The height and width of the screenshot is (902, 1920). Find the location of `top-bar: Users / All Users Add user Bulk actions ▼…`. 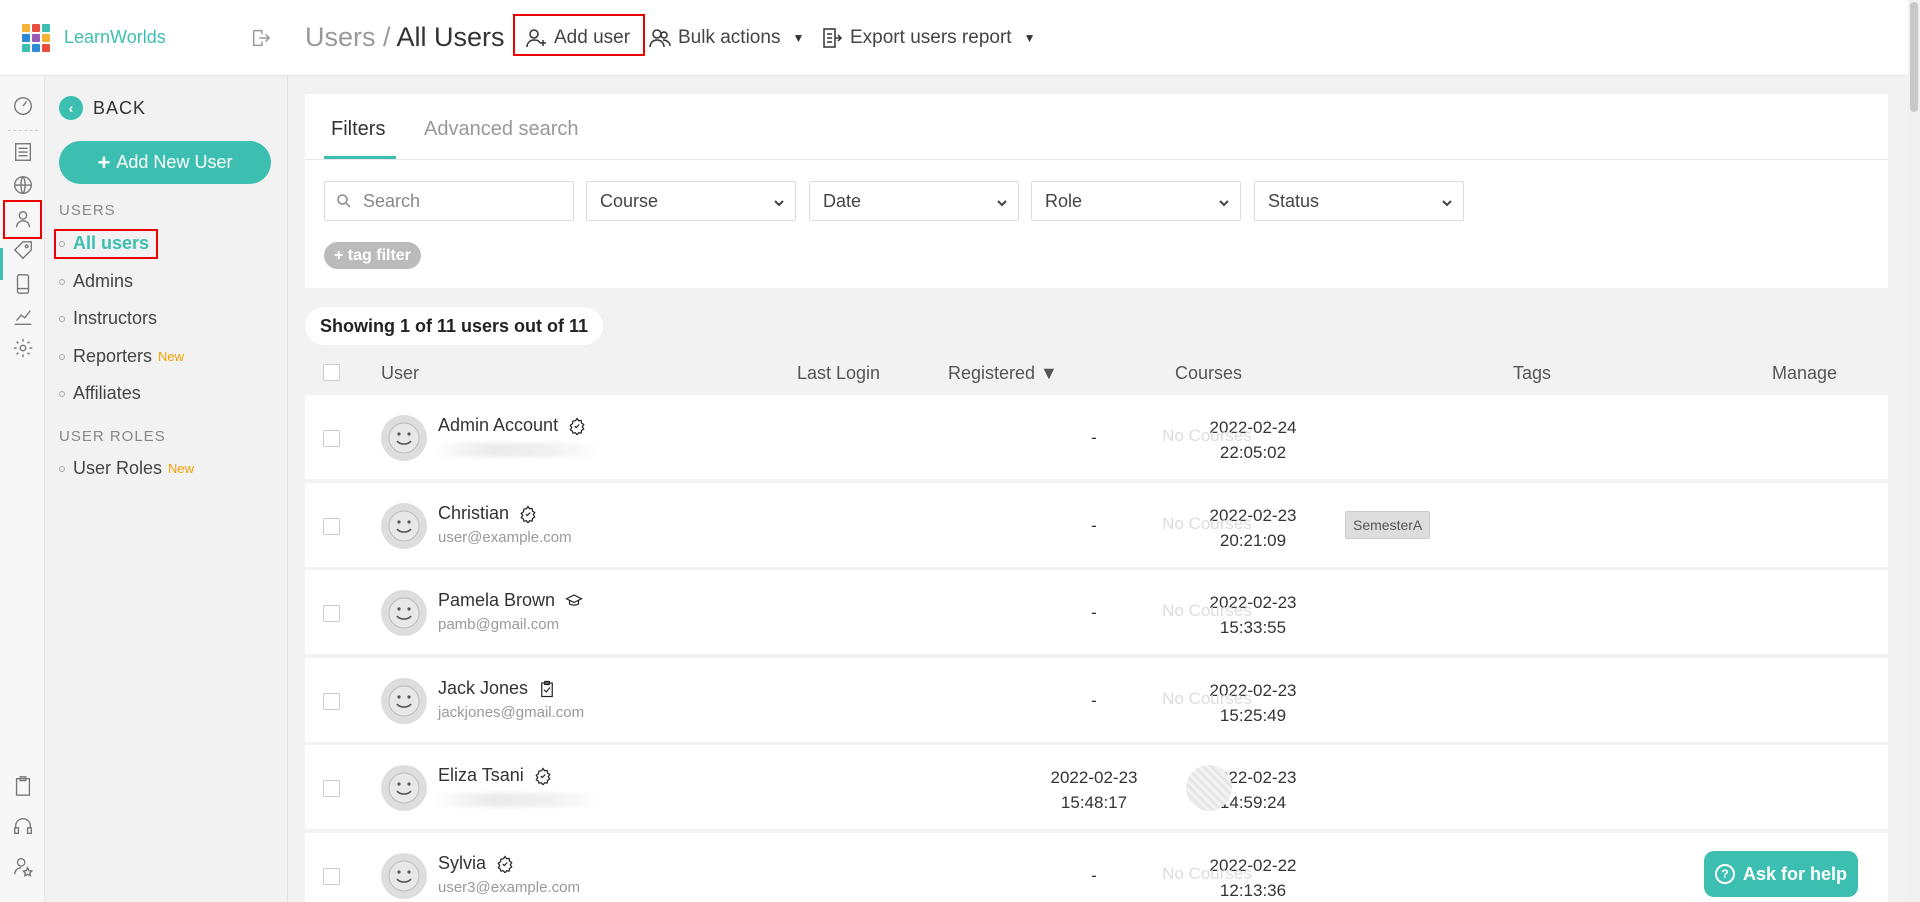

top-bar: Users / All Users Add user Bulk actions ▼… is located at coordinates (1098, 38).